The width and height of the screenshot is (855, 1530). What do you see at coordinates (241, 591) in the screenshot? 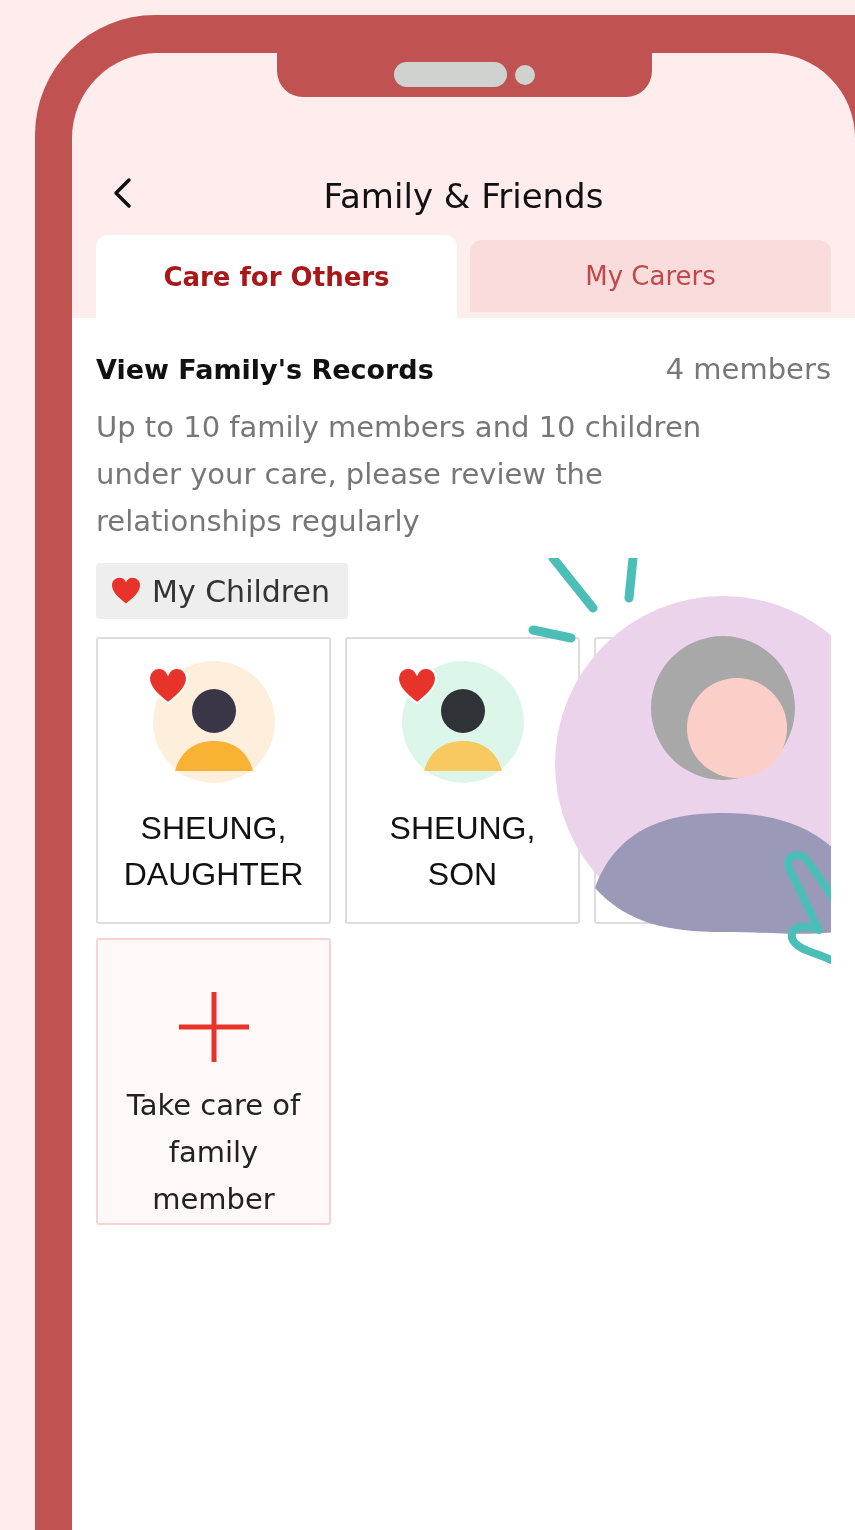
I see `filter-tag-label: My Children` at bounding box center [241, 591].